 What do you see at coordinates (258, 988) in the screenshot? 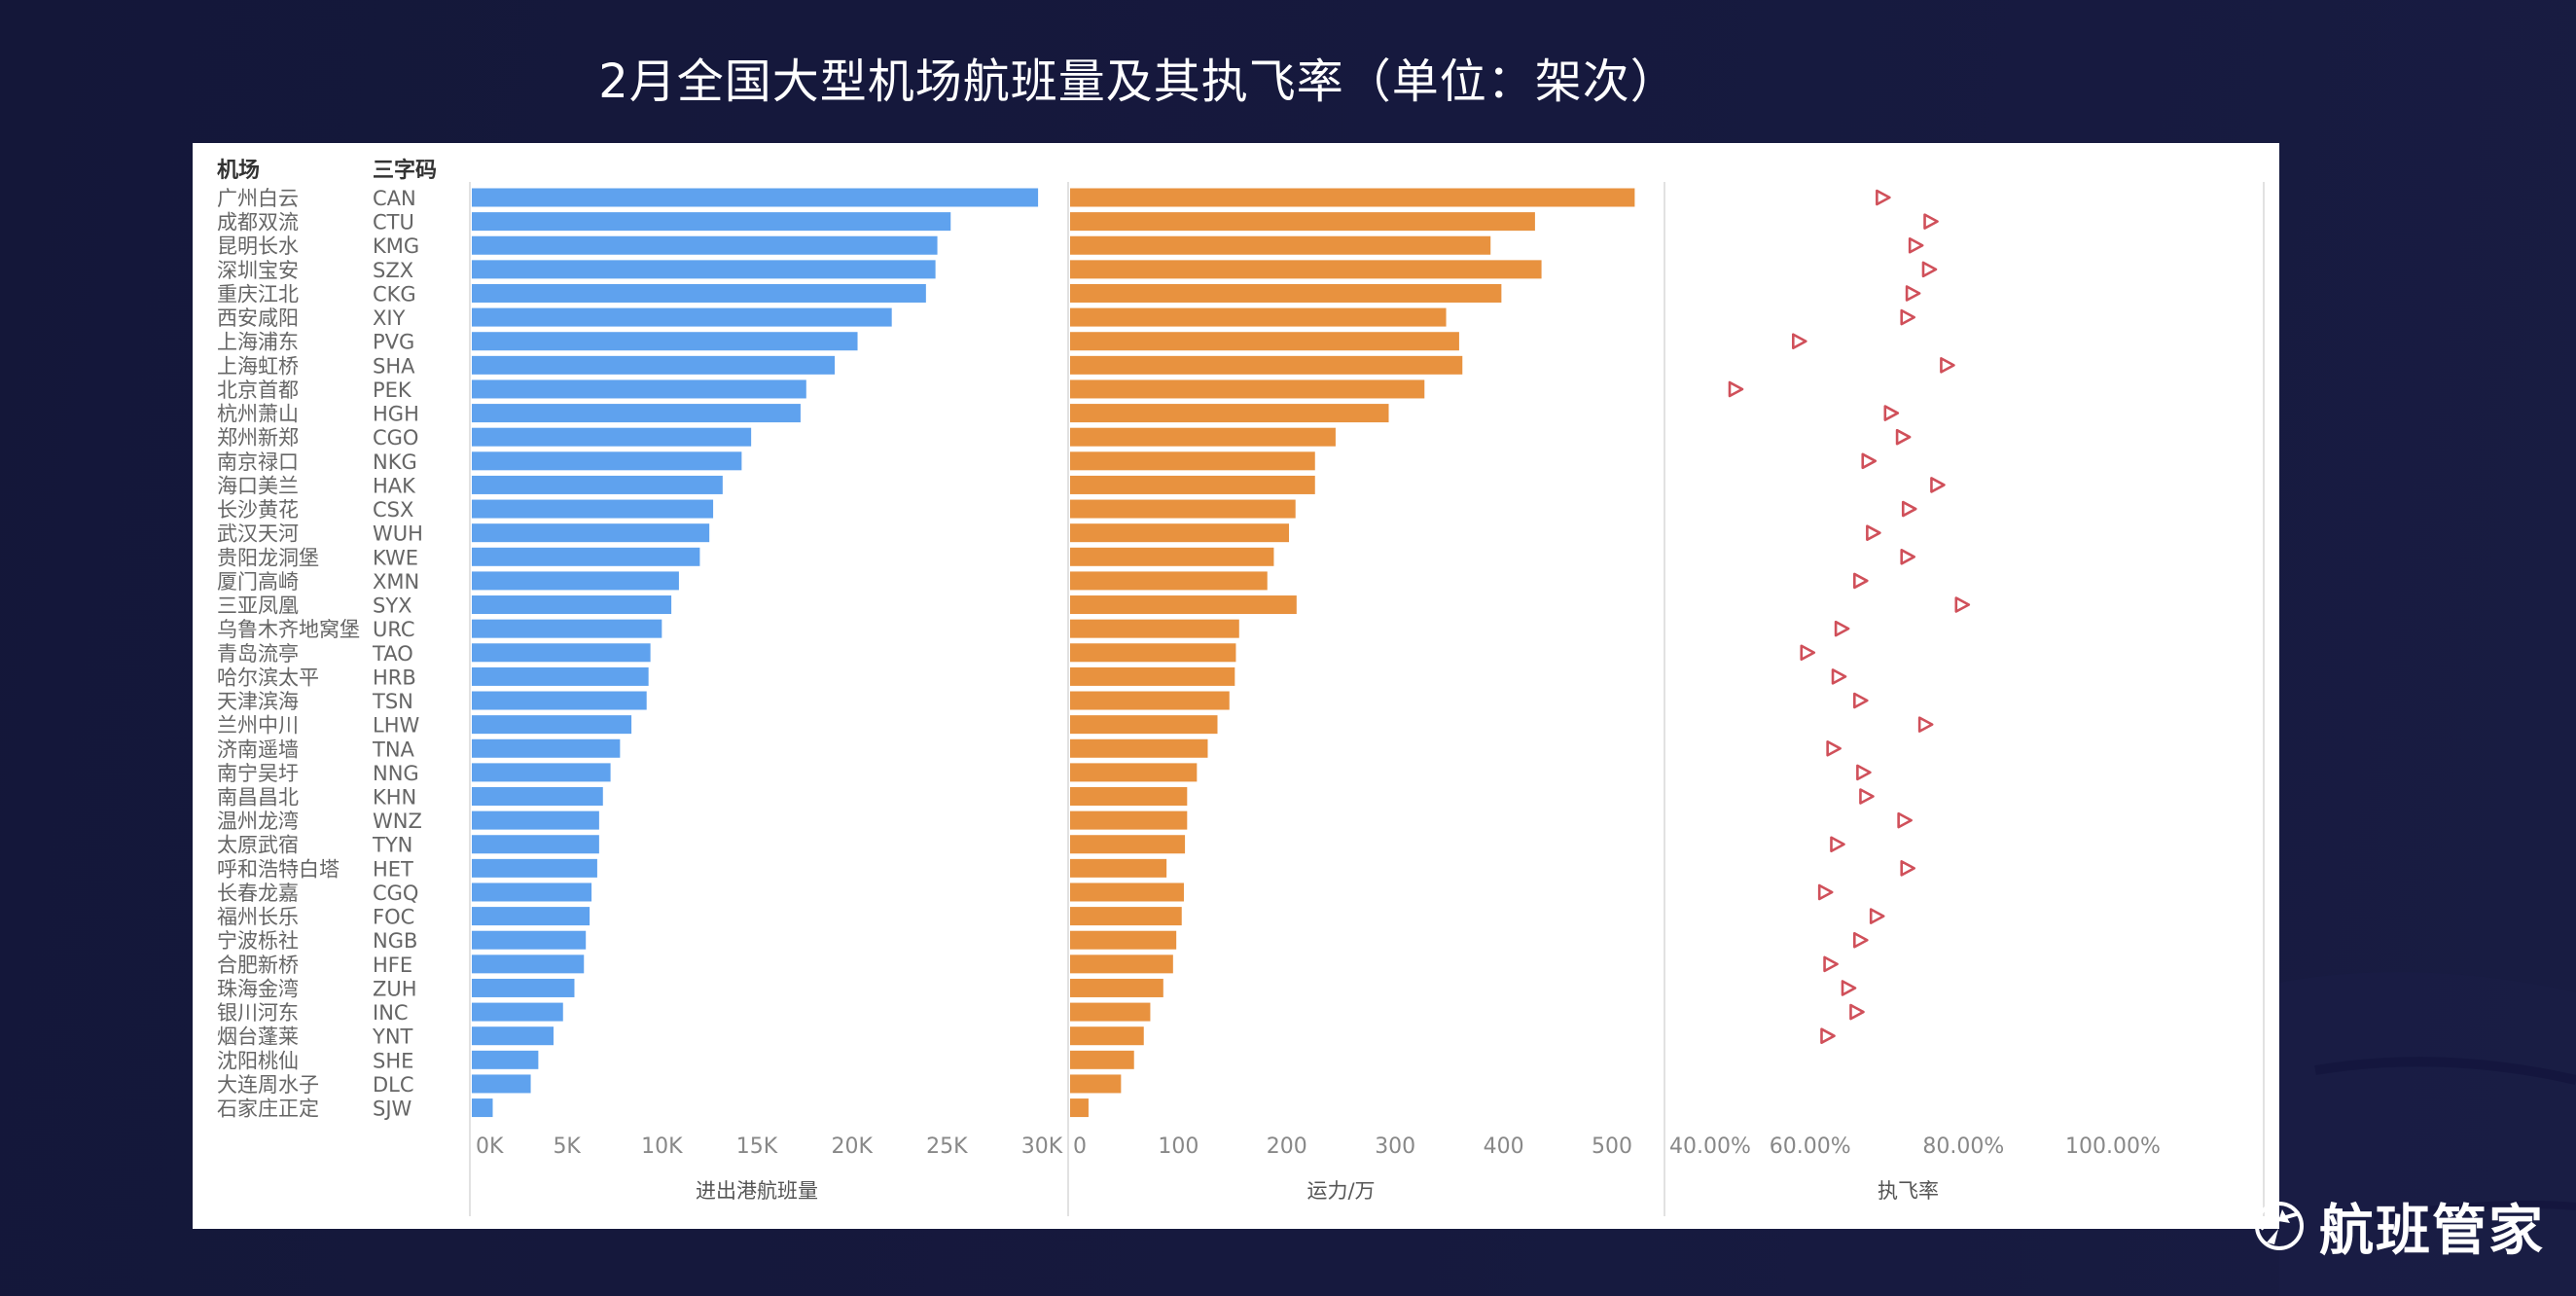
I see `airport-name-label: 珠海金湾` at bounding box center [258, 988].